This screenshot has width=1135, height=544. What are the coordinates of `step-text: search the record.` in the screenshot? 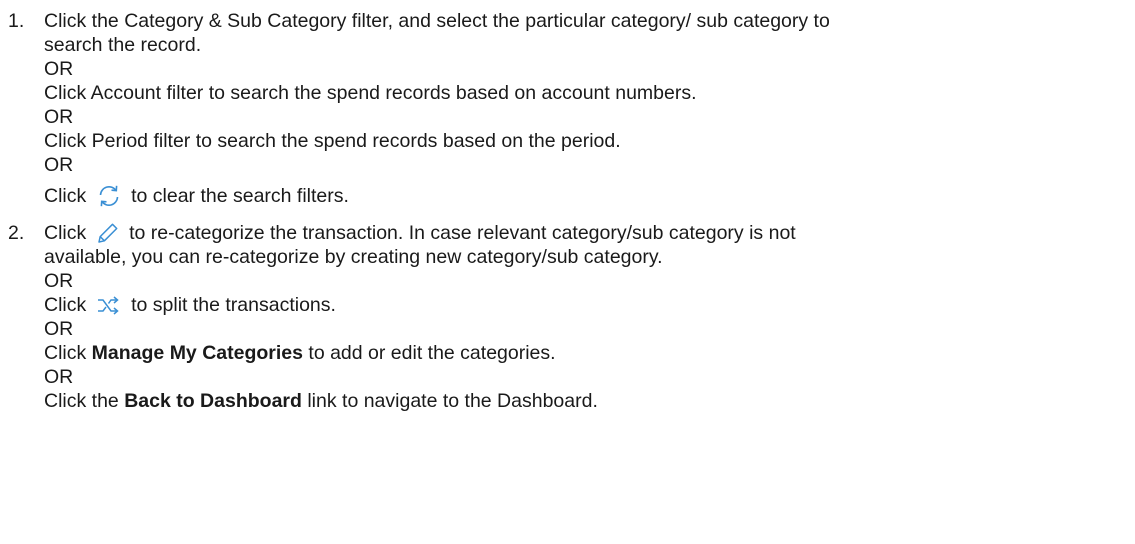 It's located at (123, 45).